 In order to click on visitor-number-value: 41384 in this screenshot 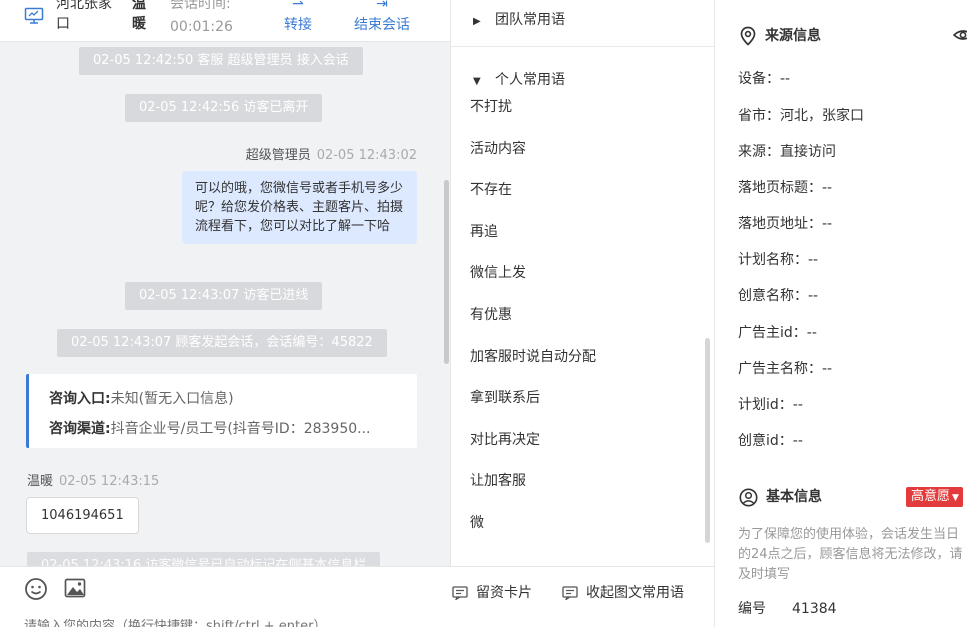, I will do `click(814, 609)`.